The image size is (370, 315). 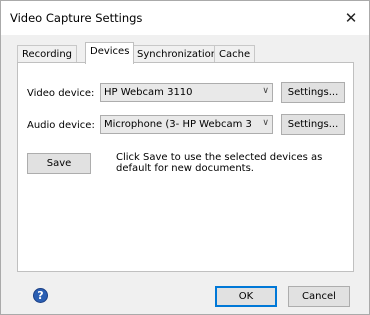 I want to click on video-device-select: HP Webcam 3110 ∨, so click(x=186, y=92).